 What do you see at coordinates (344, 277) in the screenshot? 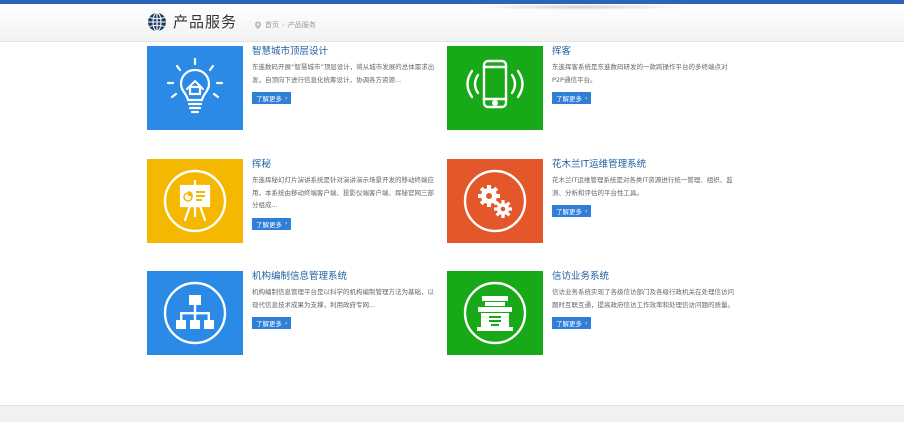
I see `product-title: 机构编制信息管理系统` at bounding box center [344, 277].